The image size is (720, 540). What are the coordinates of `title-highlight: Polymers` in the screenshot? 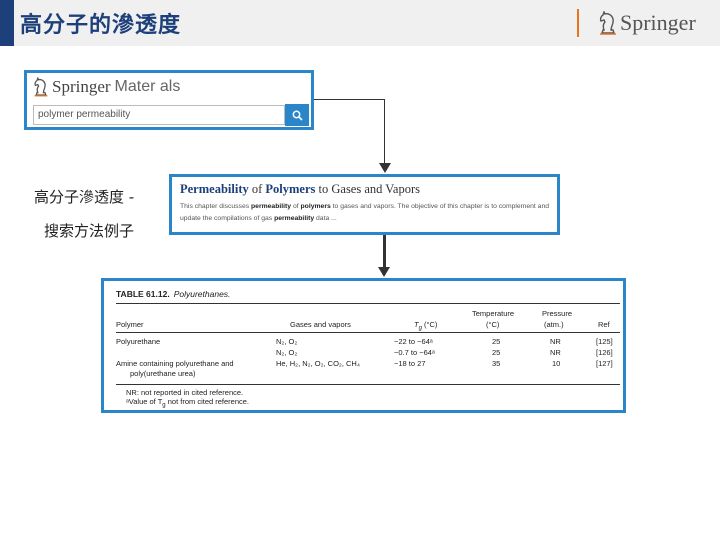 It's located at (290, 189).